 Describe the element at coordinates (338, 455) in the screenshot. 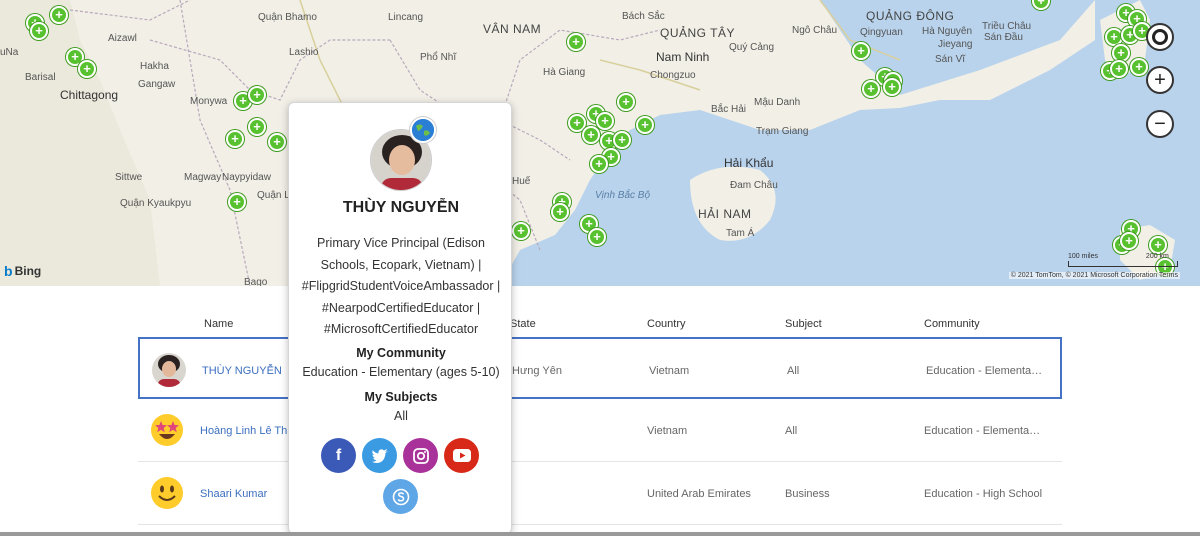

I see `facebook-icon: f` at that location.